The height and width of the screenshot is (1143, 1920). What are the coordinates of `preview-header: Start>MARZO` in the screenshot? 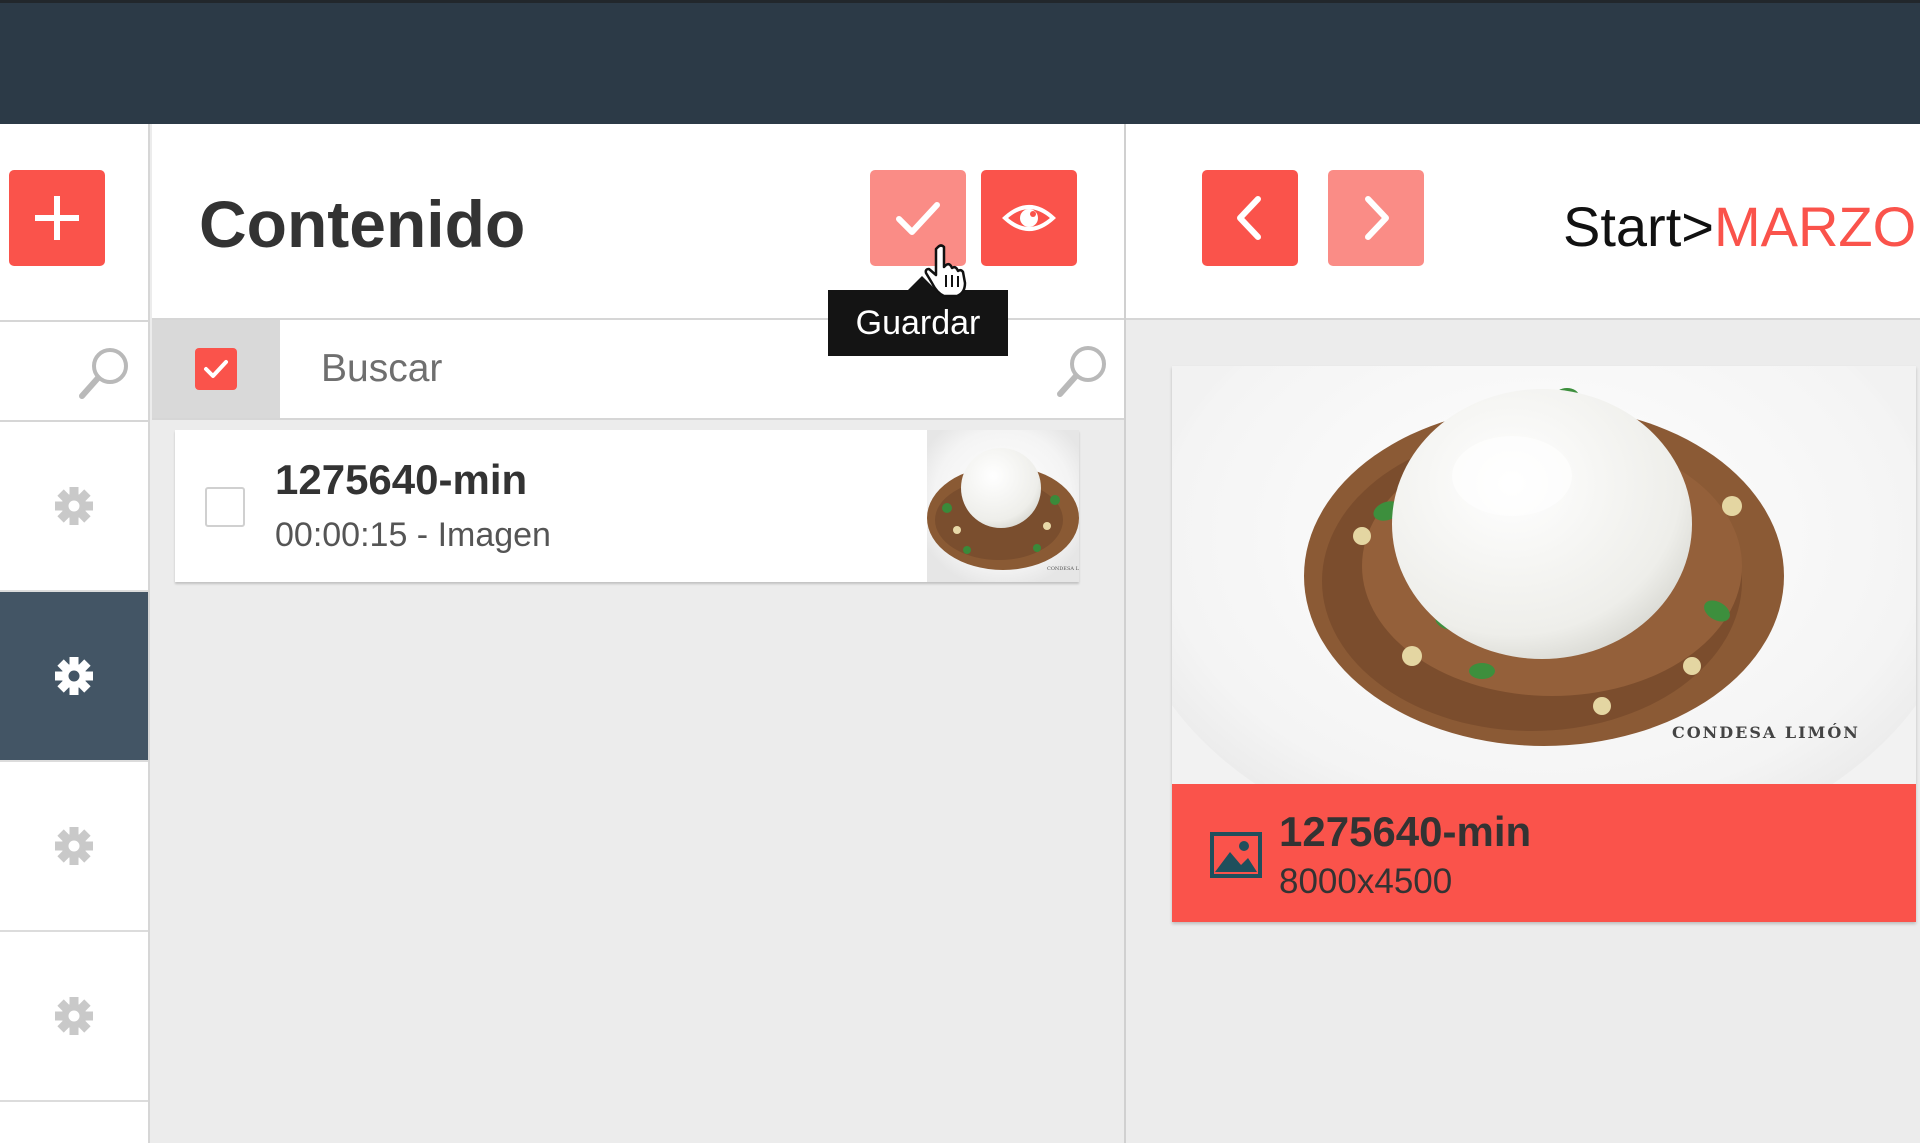 It's located at (1523, 222).